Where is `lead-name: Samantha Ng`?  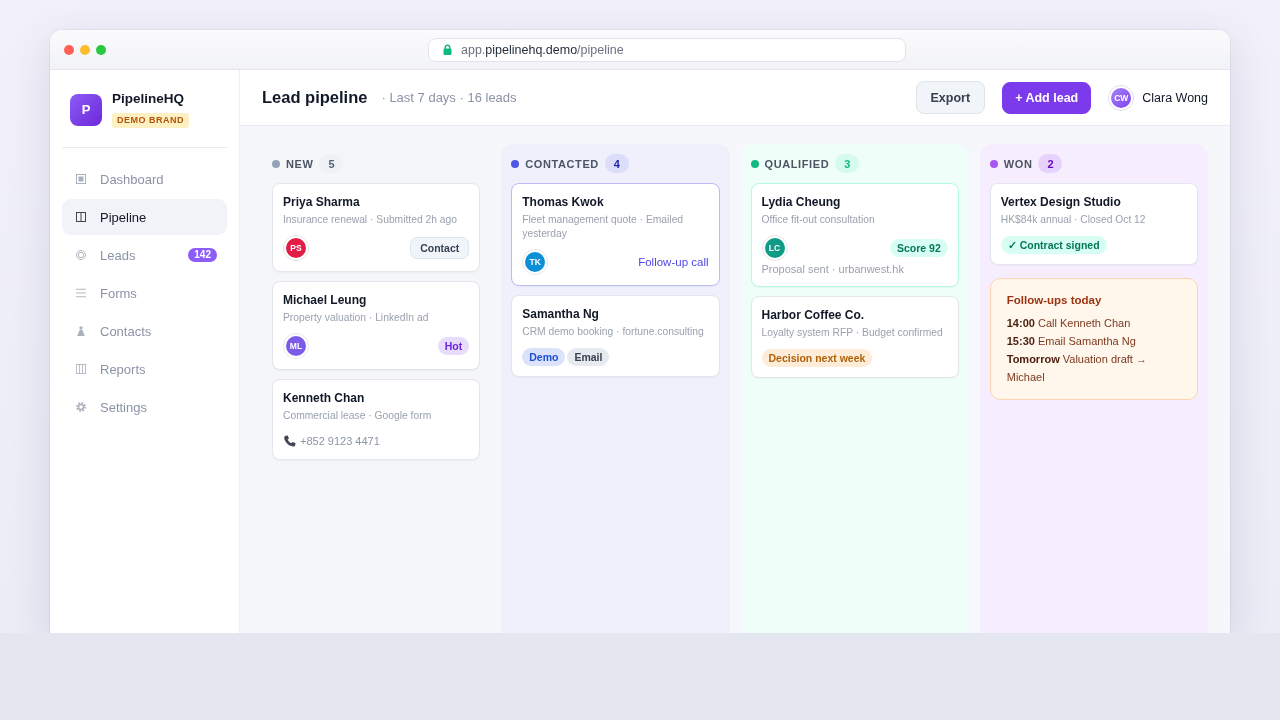
lead-name: Samantha Ng is located at coordinates (561, 314).